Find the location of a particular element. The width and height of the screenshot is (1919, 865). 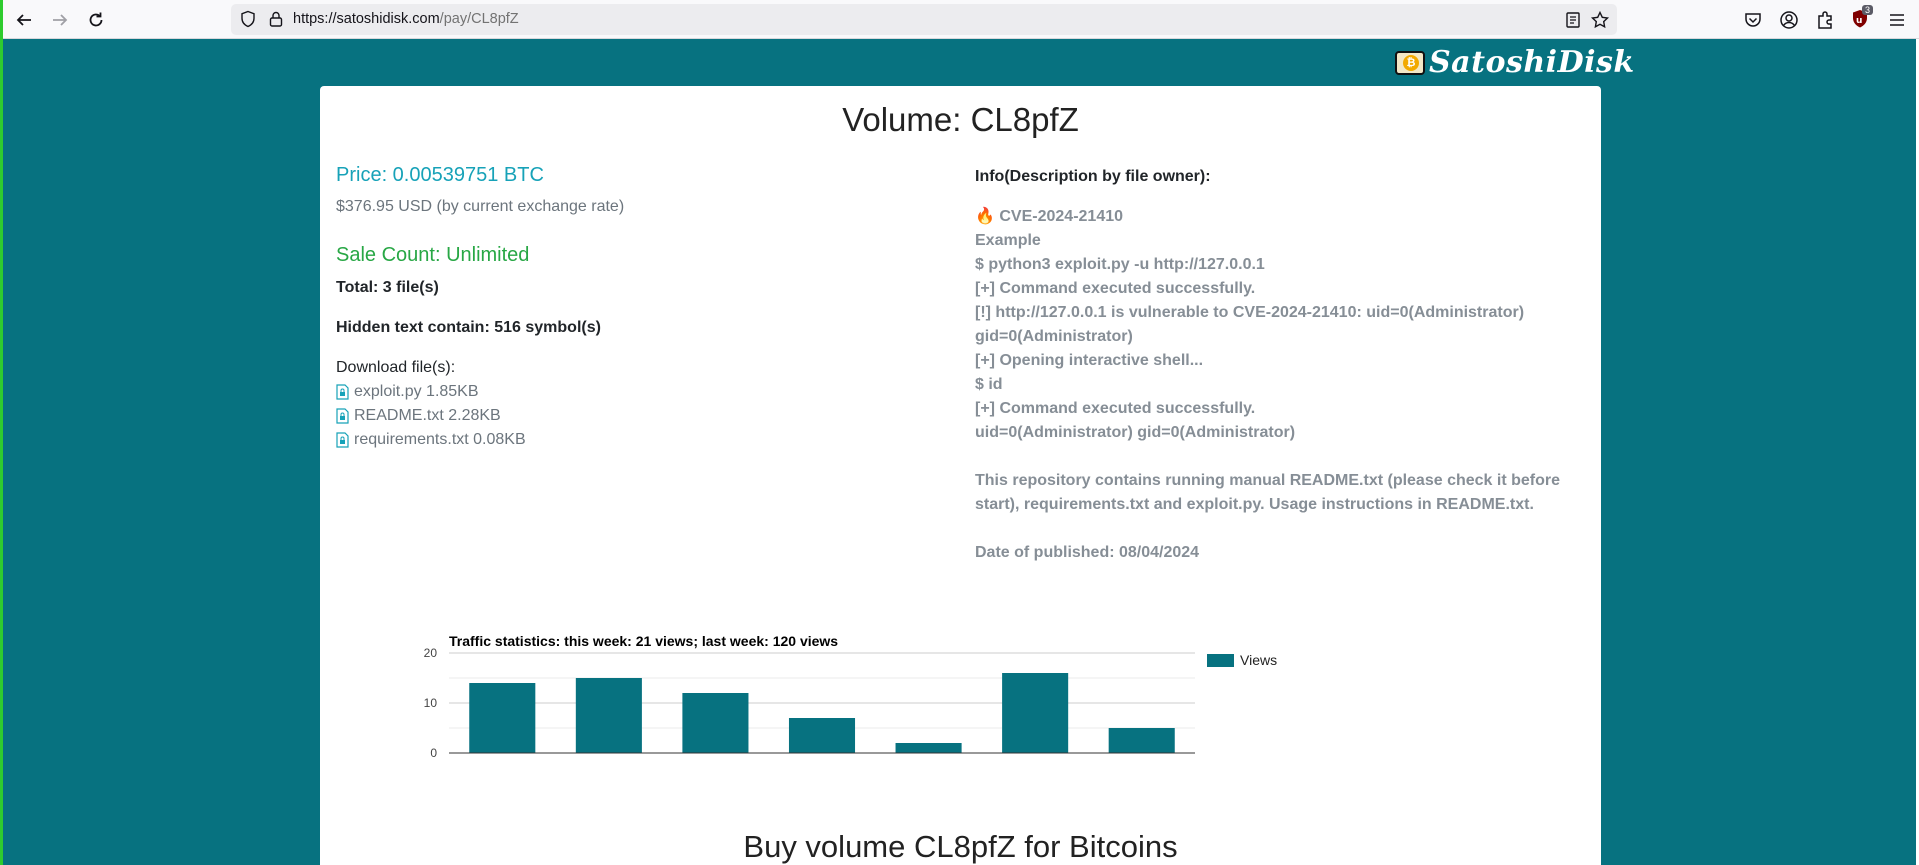

forward-arrow-icon is located at coordinates (59, 19).